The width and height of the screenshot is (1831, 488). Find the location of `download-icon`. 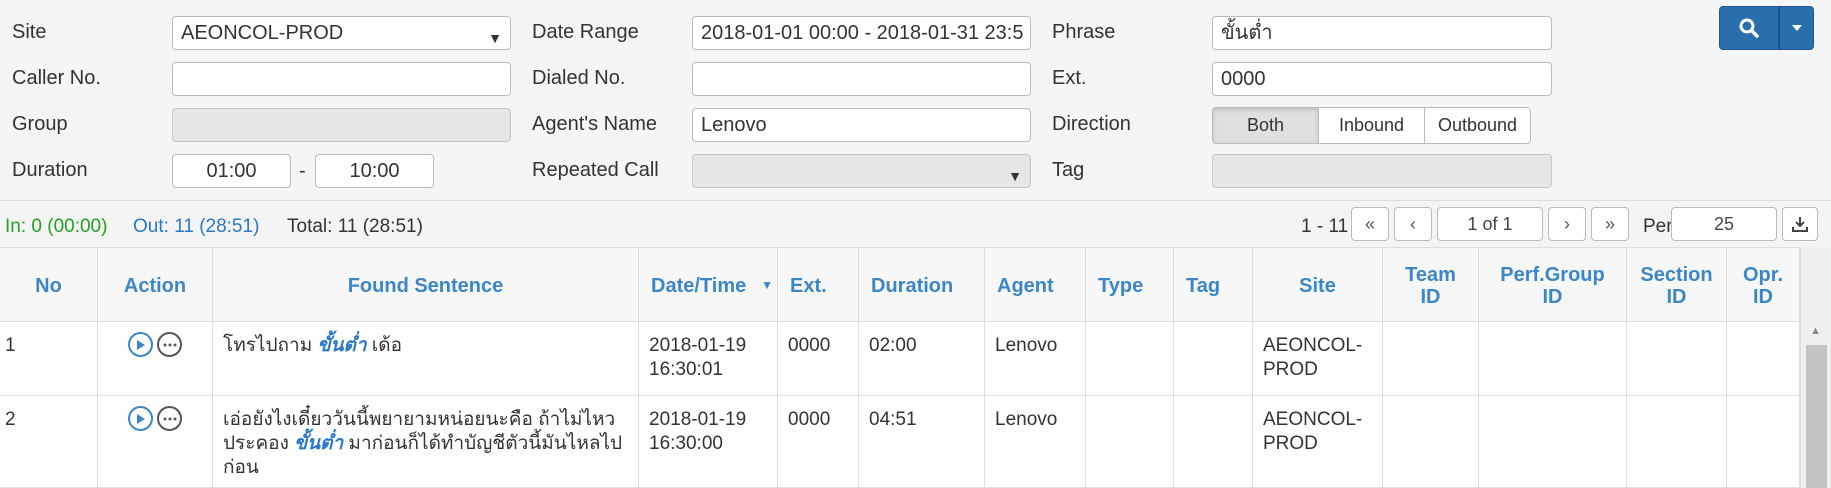

download-icon is located at coordinates (1800, 224).